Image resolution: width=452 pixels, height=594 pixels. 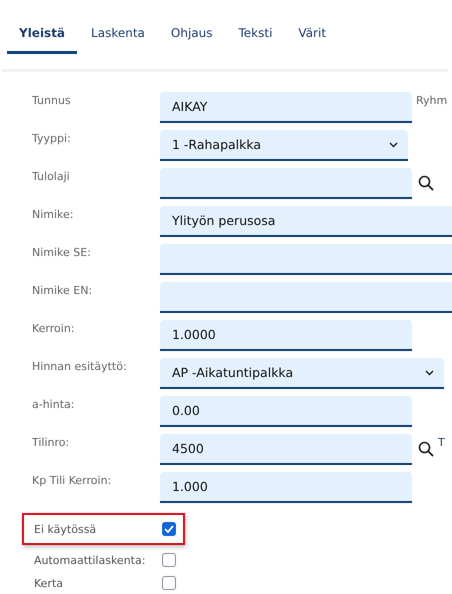 I want to click on checkbox-label: Ei käytössä, so click(x=66, y=529).